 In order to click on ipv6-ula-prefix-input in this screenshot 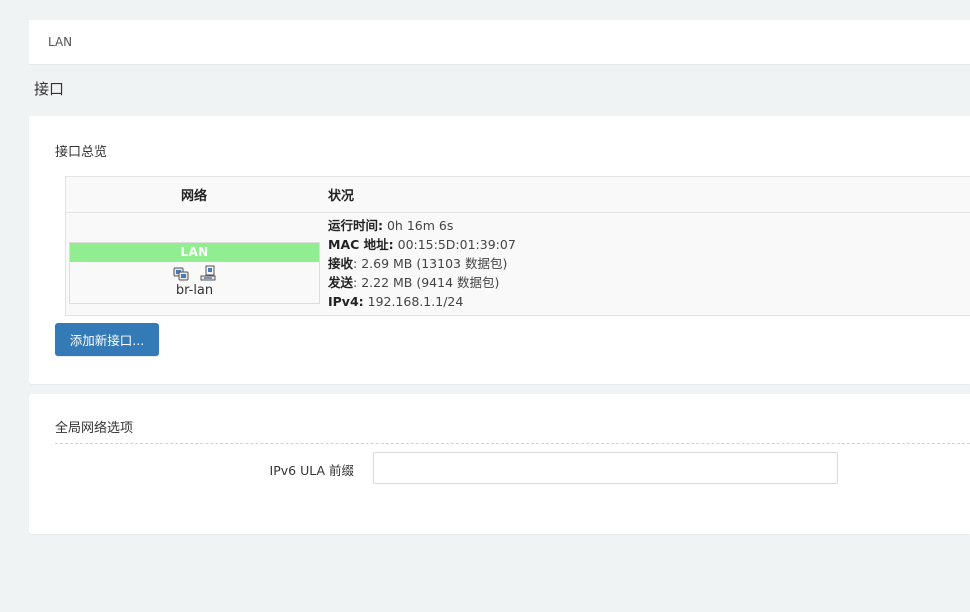, I will do `click(605, 468)`.